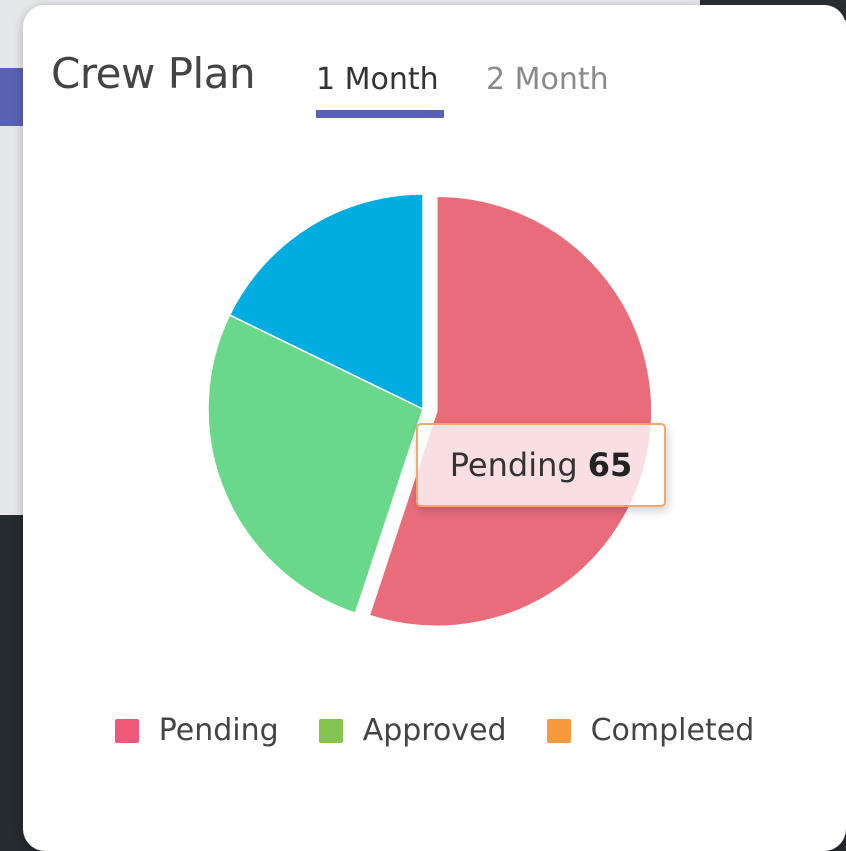 The height and width of the screenshot is (851, 846). What do you see at coordinates (218, 730) in the screenshot?
I see `legend-label: Pending` at bounding box center [218, 730].